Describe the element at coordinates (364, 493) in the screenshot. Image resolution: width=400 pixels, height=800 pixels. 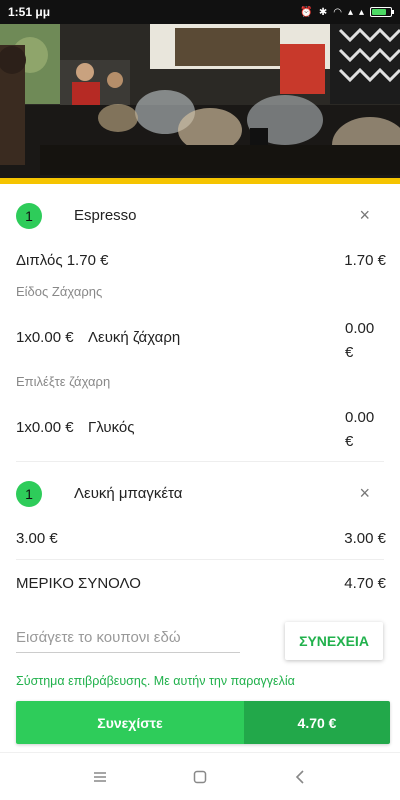
I see `remove-item-icon-2: ×` at that location.